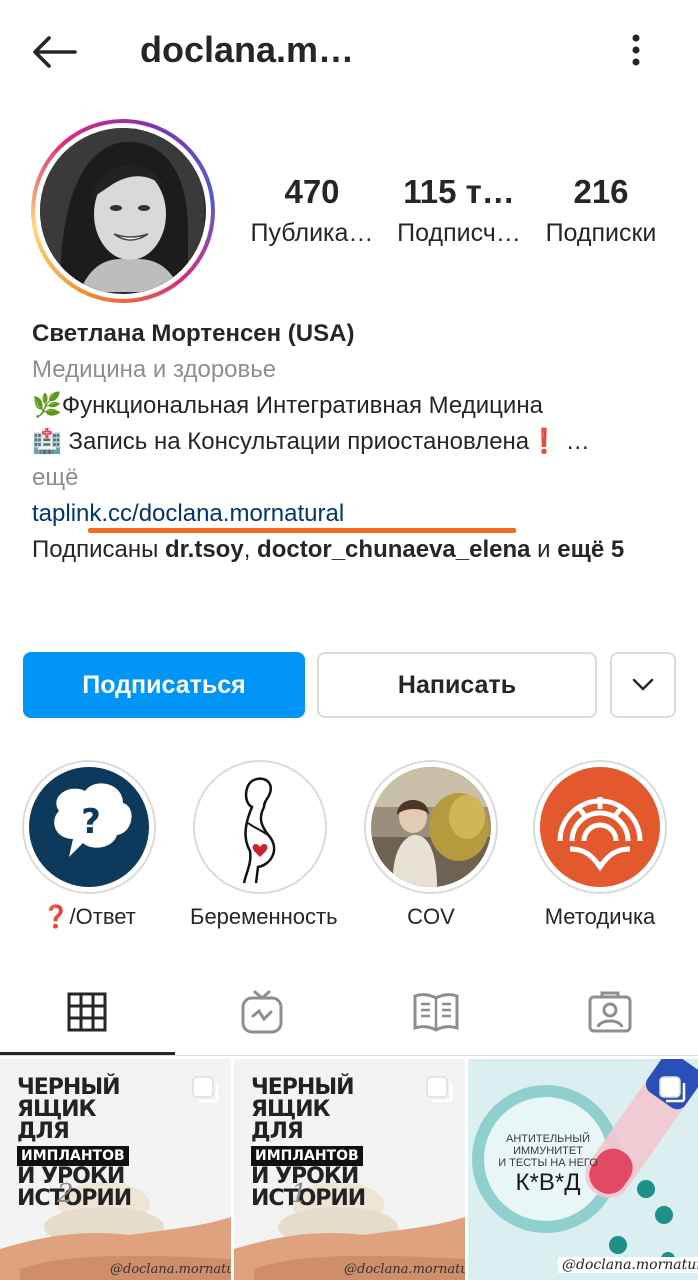  What do you see at coordinates (204, 549) in the screenshot?
I see `followed-by-user-1: dr.tsoy` at bounding box center [204, 549].